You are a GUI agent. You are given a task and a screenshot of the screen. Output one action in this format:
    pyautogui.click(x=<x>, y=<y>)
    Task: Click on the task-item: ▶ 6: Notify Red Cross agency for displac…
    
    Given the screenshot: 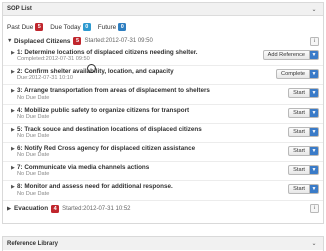 What is the action you would take?
    pyautogui.click(x=163, y=153)
    